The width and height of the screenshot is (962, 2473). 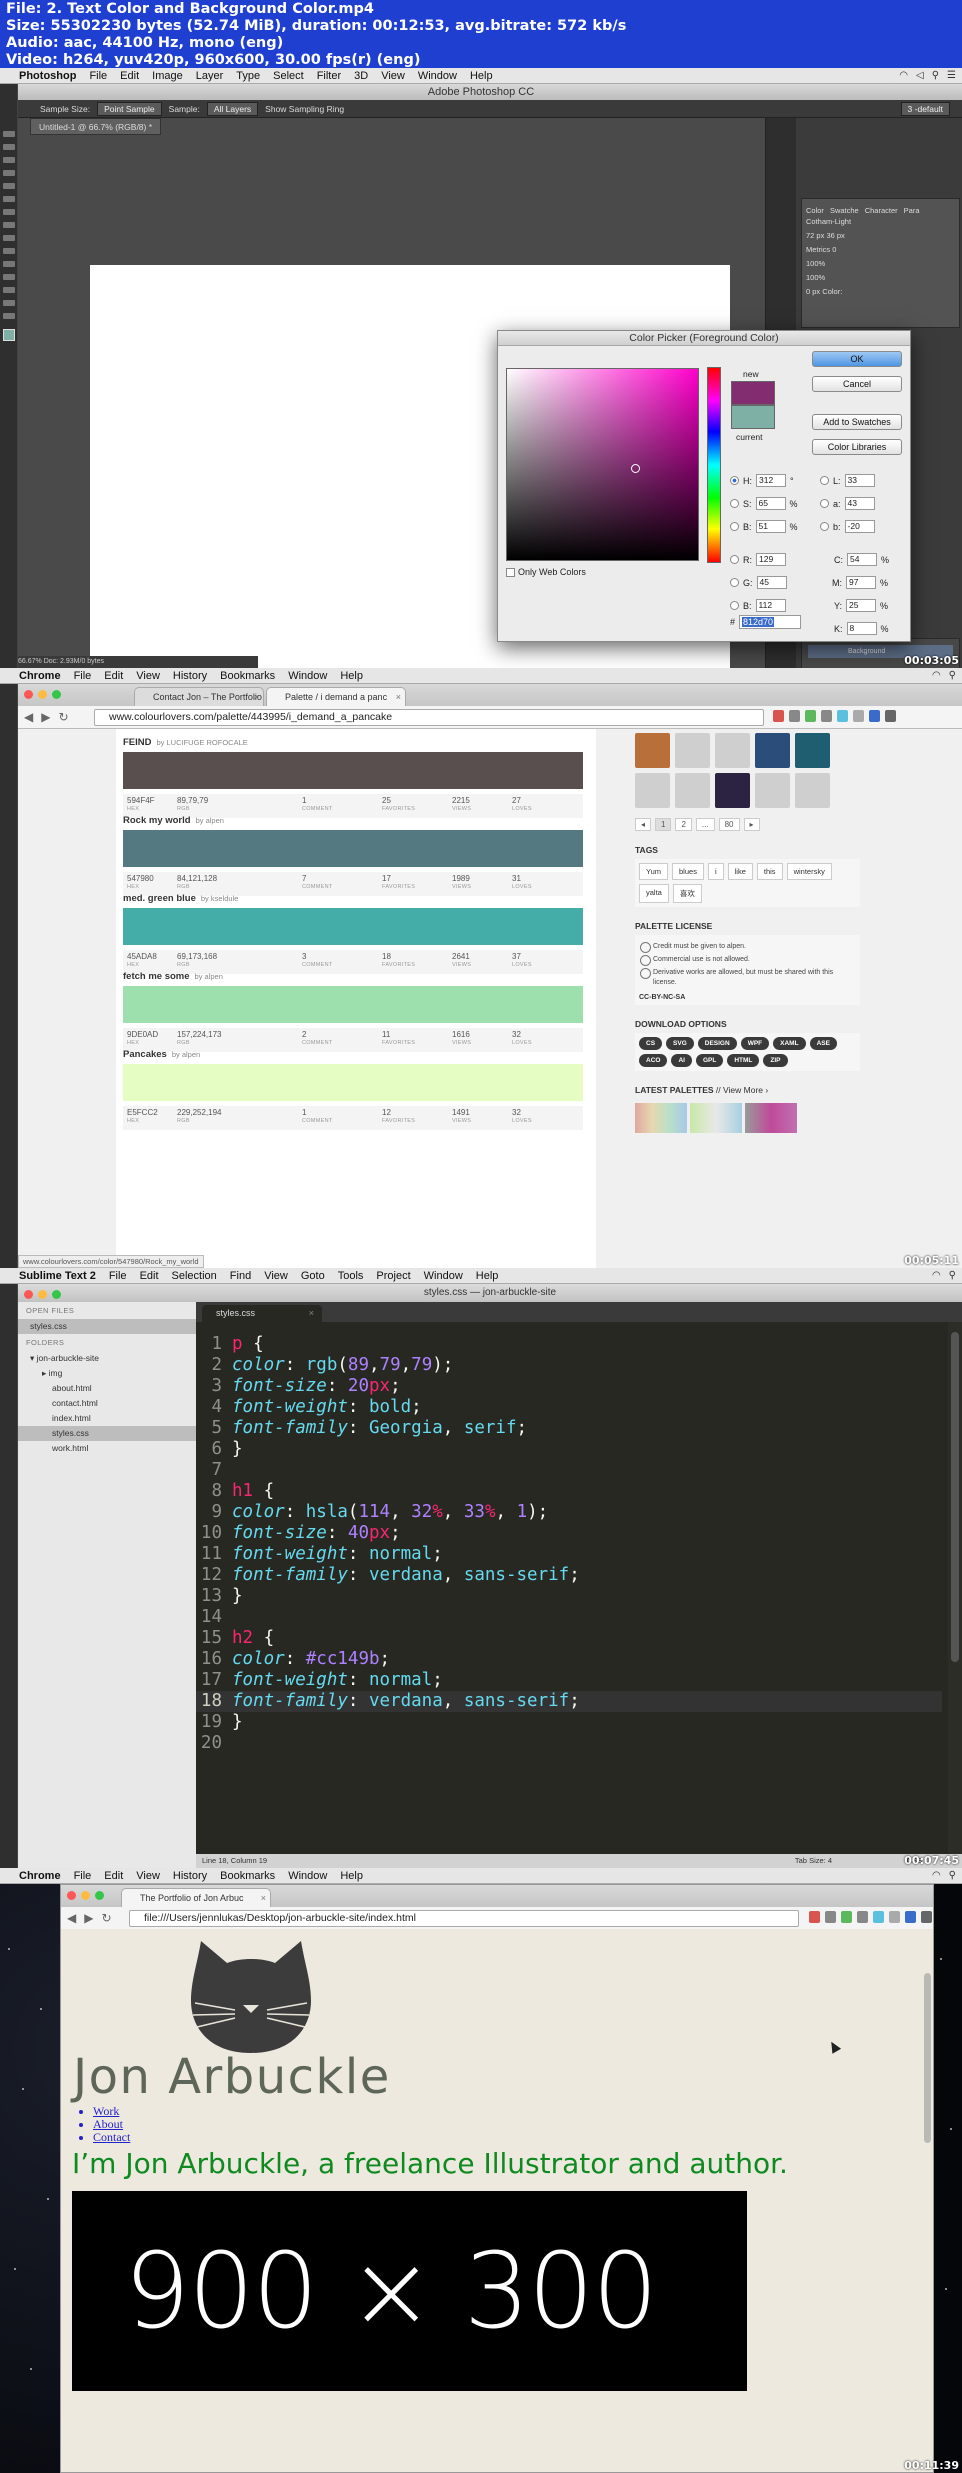 What do you see at coordinates (361, 76) in the screenshot?
I see `menu-3d: 3D` at bounding box center [361, 76].